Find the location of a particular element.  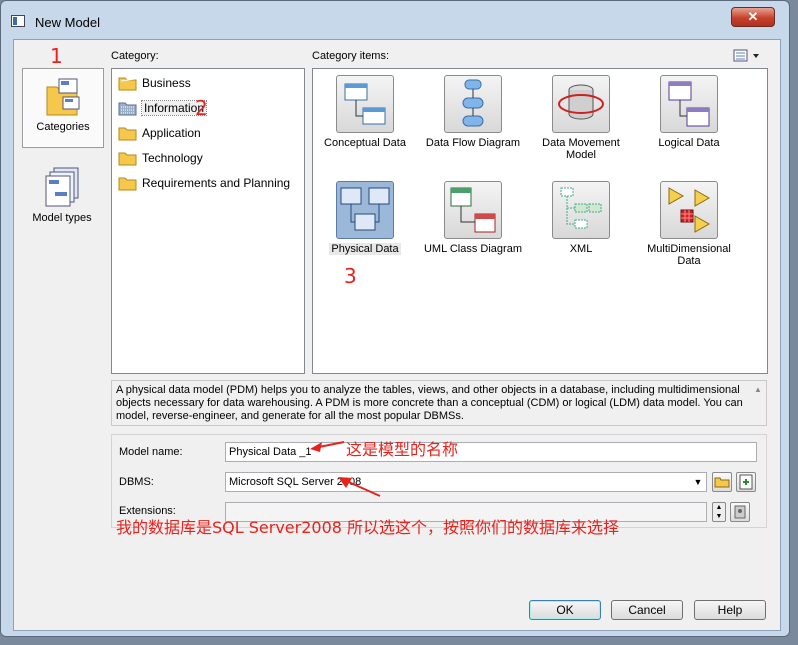

title-bar: New Model ✕ is located at coordinates (395, 18).